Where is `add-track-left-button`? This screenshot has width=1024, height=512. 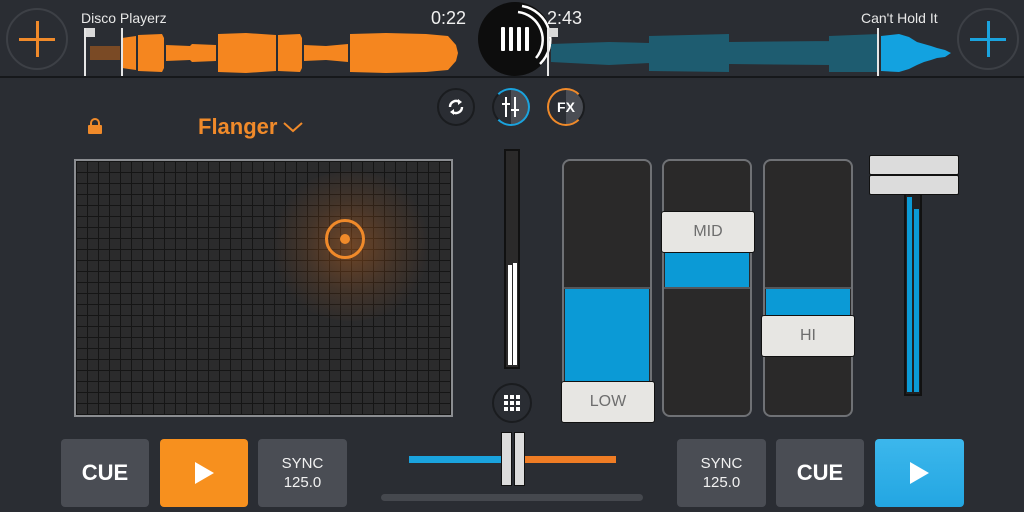
add-track-left-button is located at coordinates (37, 39).